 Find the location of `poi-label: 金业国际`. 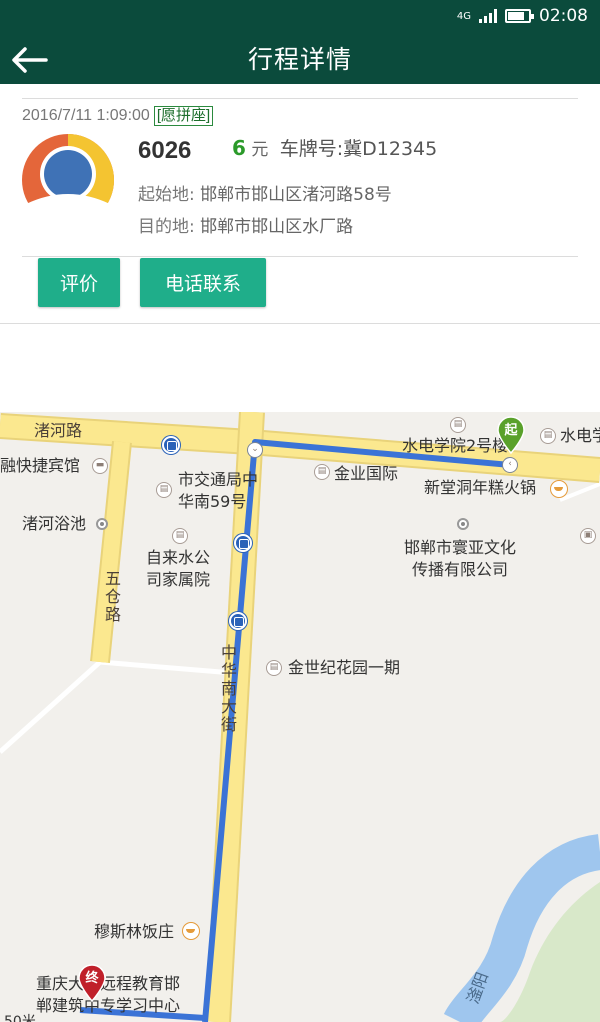

poi-label: 金业国际 is located at coordinates (366, 473).